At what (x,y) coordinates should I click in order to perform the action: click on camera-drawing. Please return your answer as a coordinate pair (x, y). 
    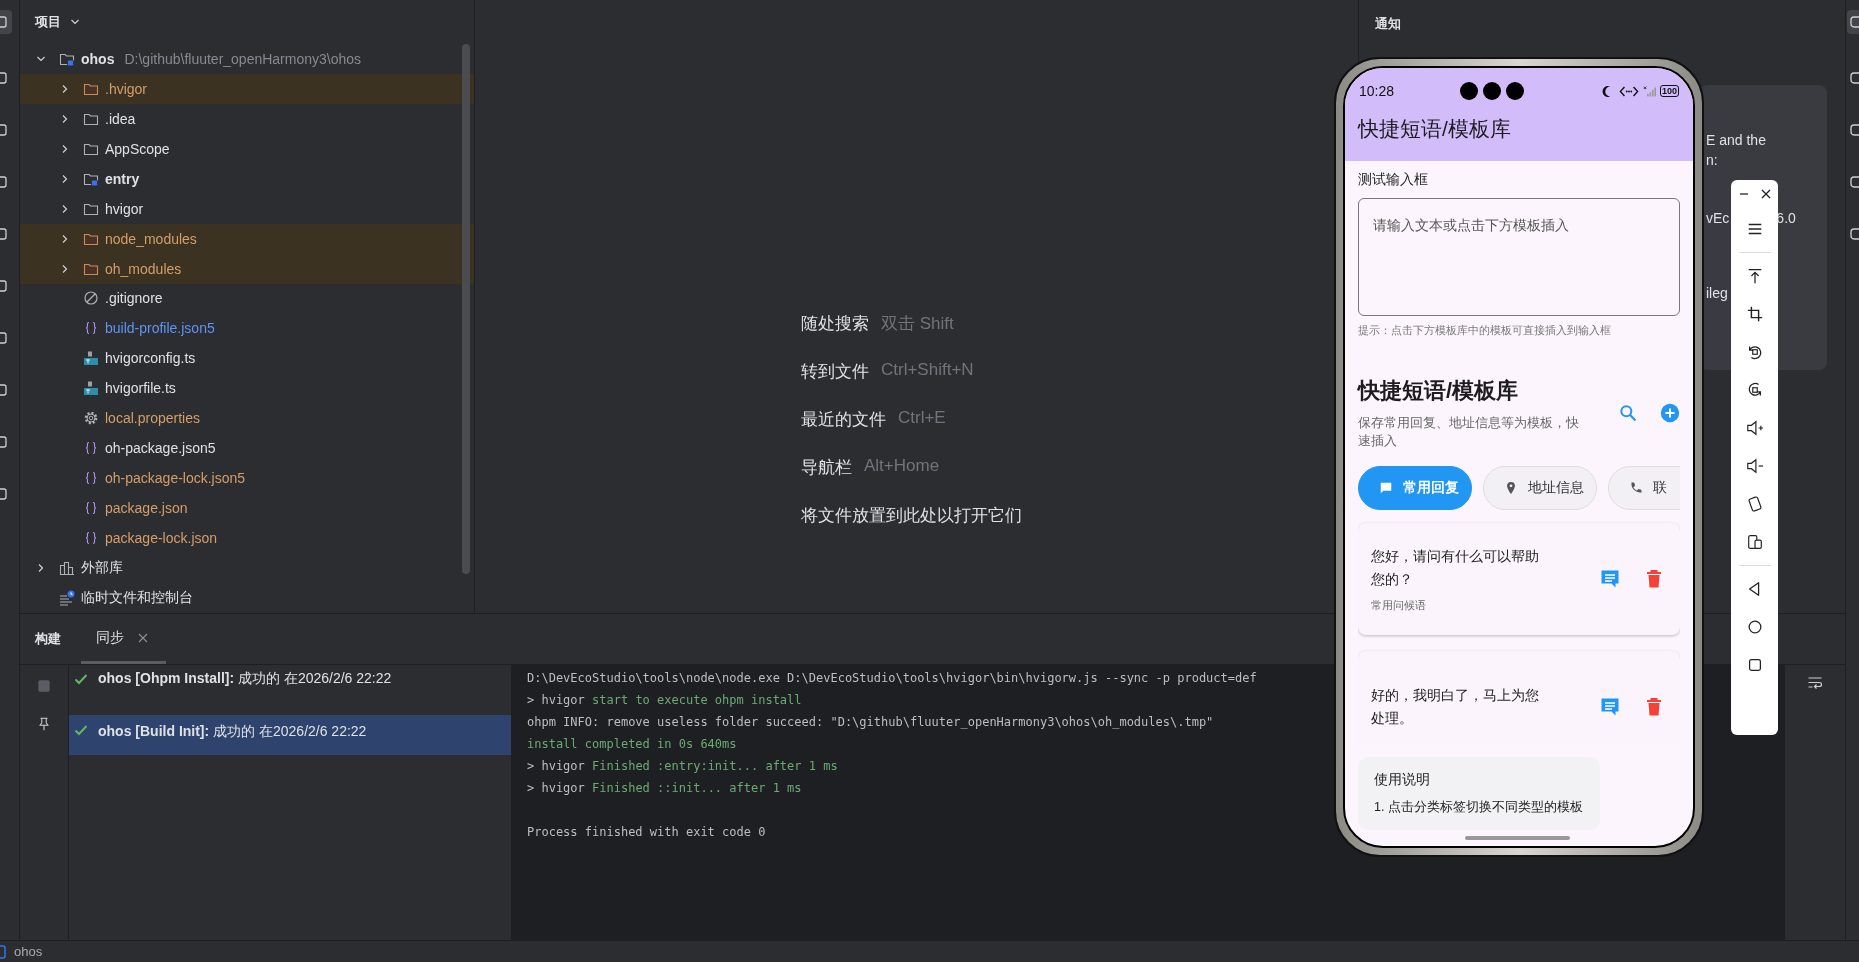
    Looking at the image, I should click on (1492, 91).